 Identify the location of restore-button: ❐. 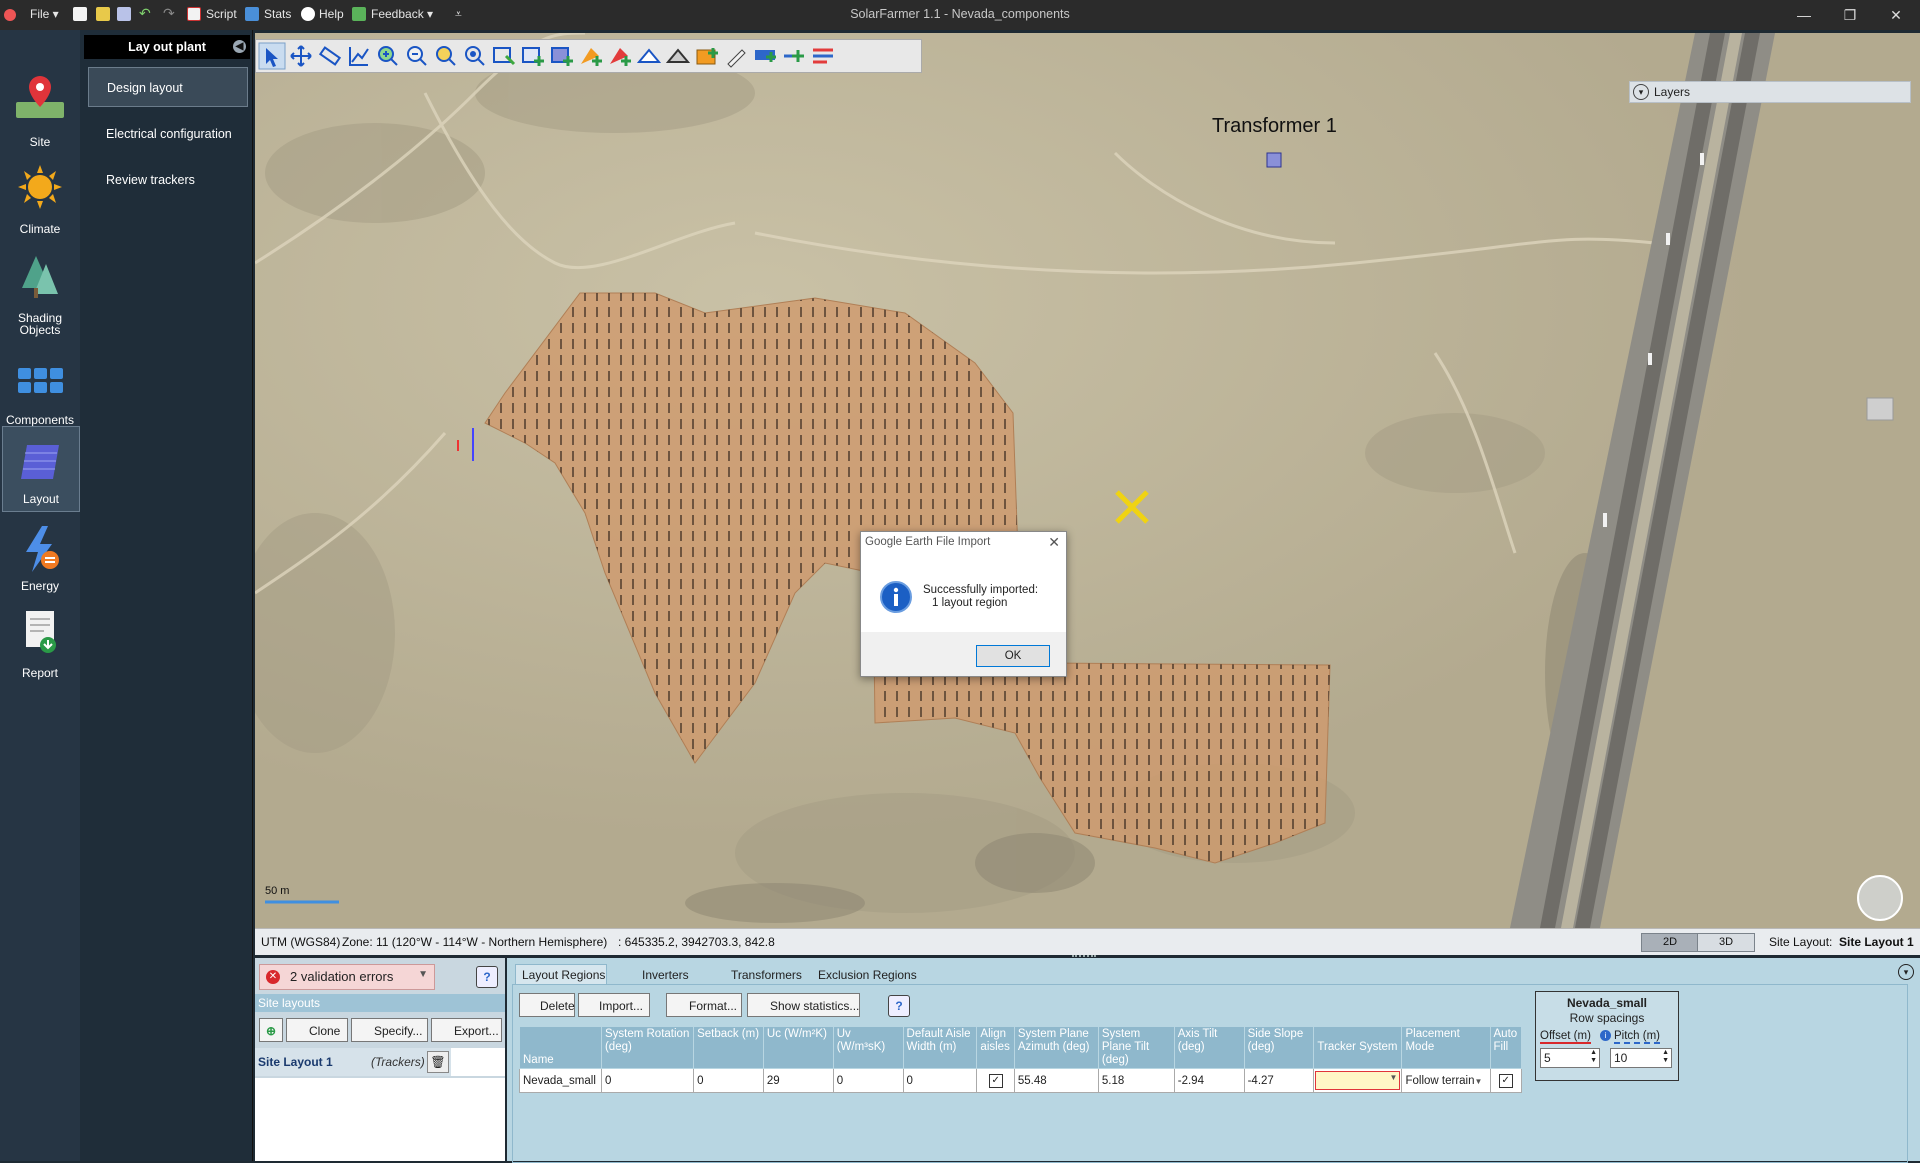
(1850, 15).